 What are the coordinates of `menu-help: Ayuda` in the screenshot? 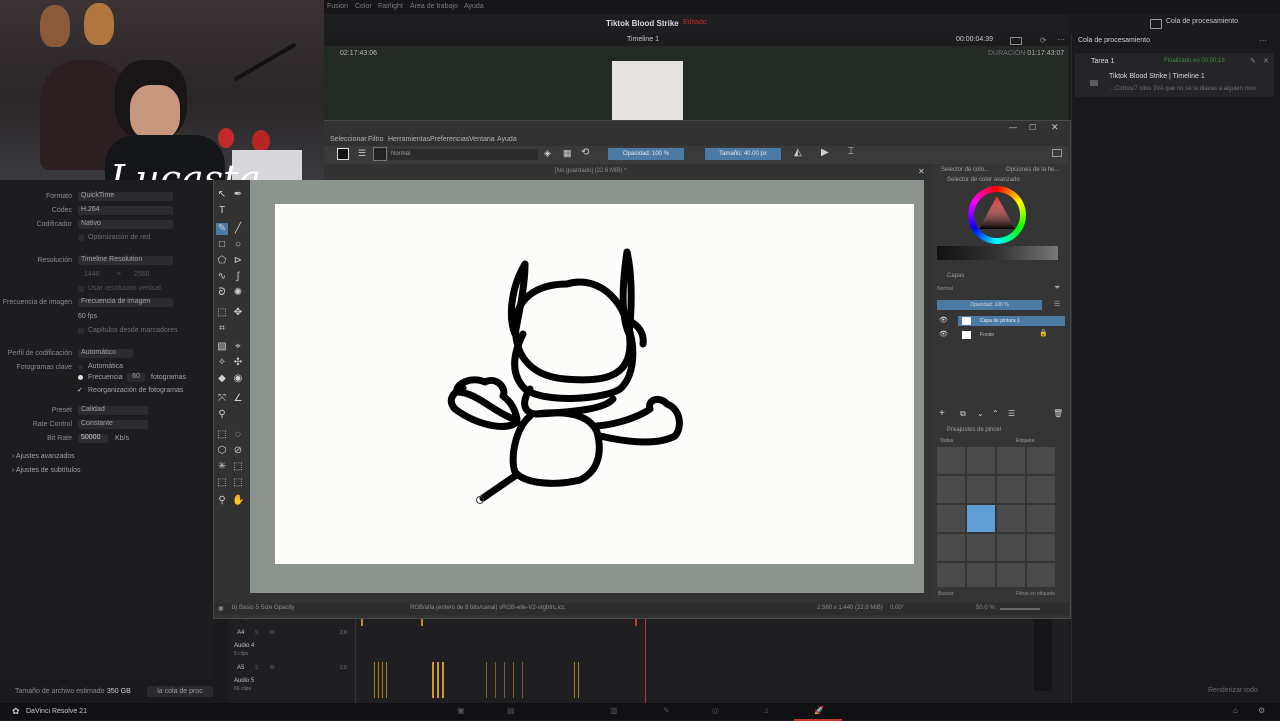 It's located at (474, 6).